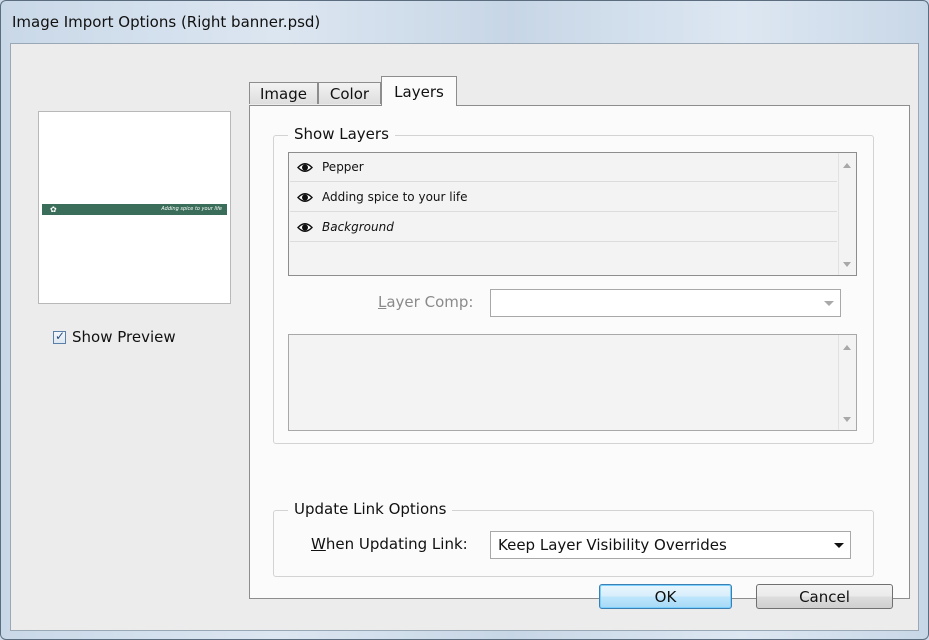 Image resolution: width=929 pixels, height=640 pixels. Describe the element at coordinates (370, 509) in the screenshot. I see `update-link-options-title: Update Link Options` at that location.